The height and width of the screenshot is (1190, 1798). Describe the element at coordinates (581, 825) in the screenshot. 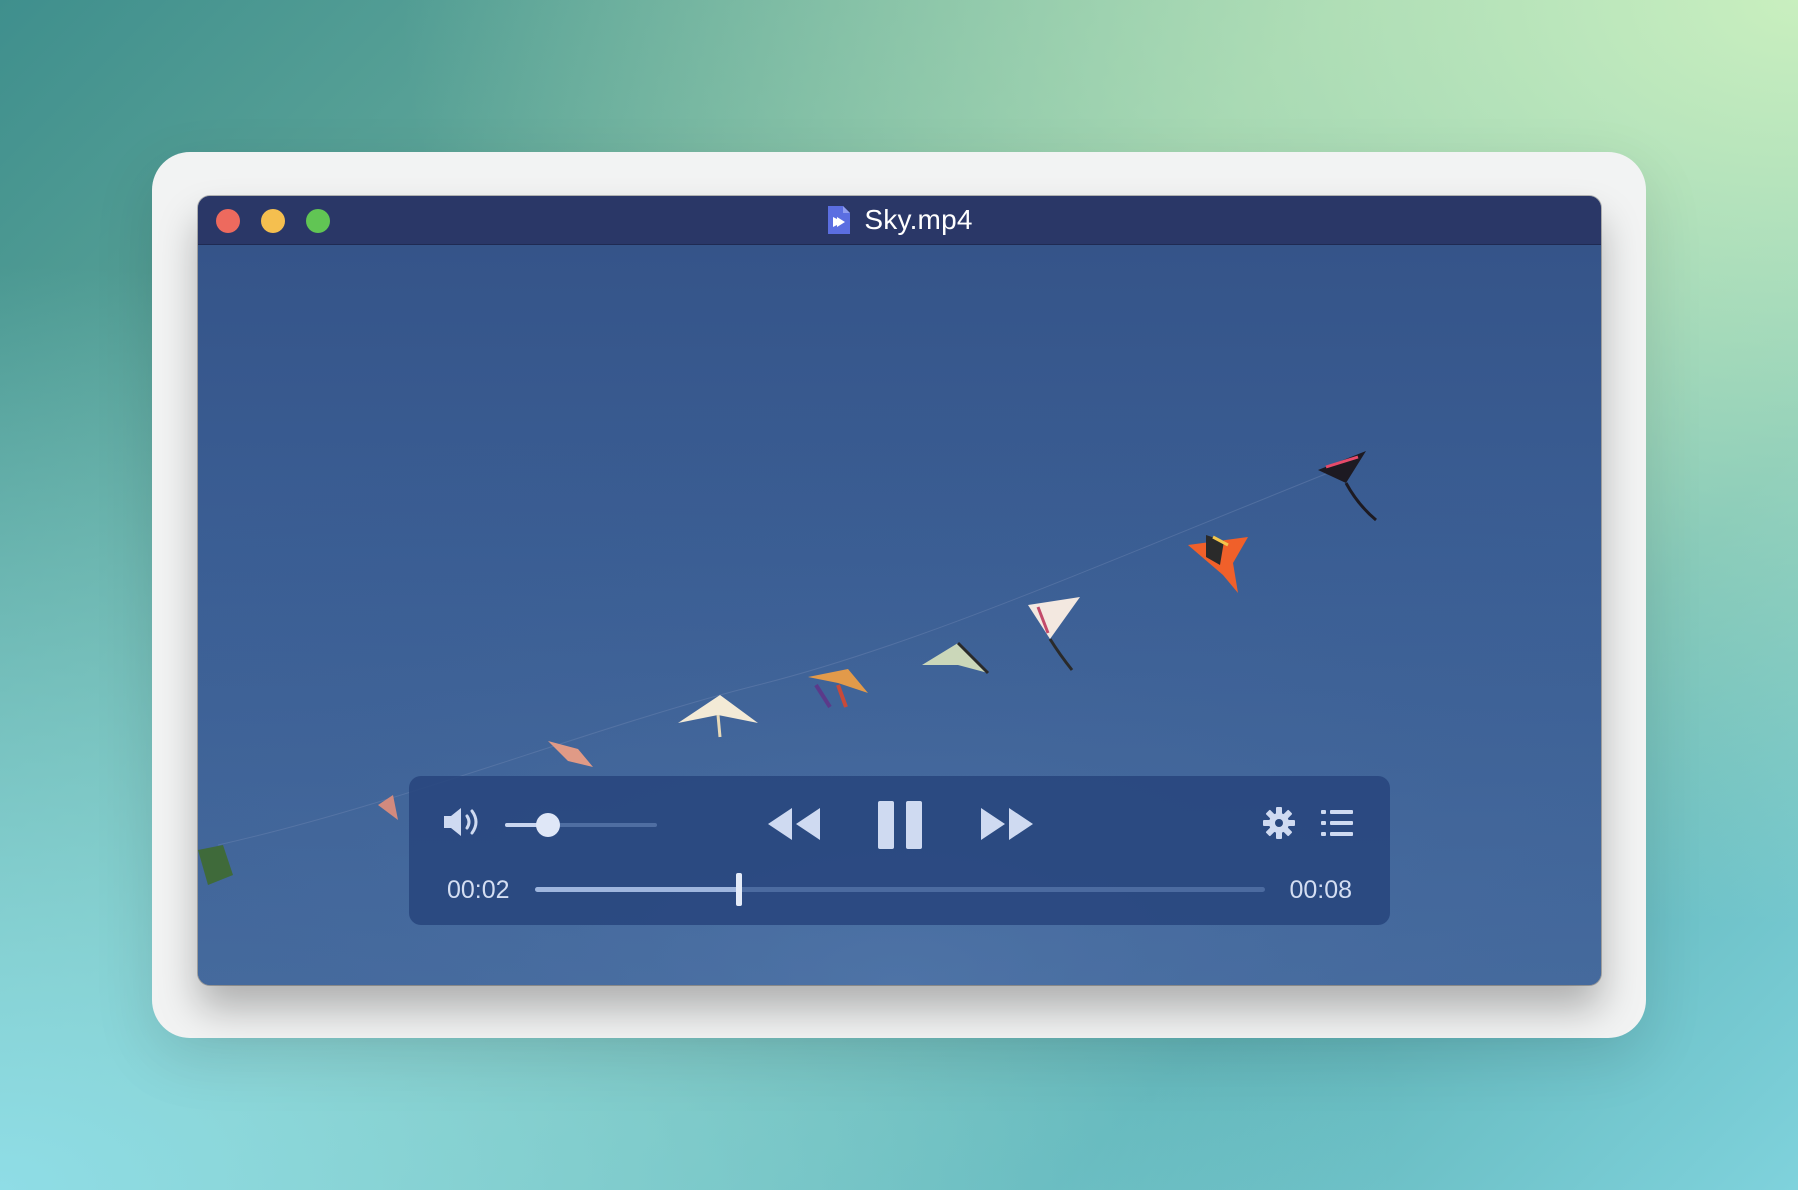

I see `volume-slider` at that location.